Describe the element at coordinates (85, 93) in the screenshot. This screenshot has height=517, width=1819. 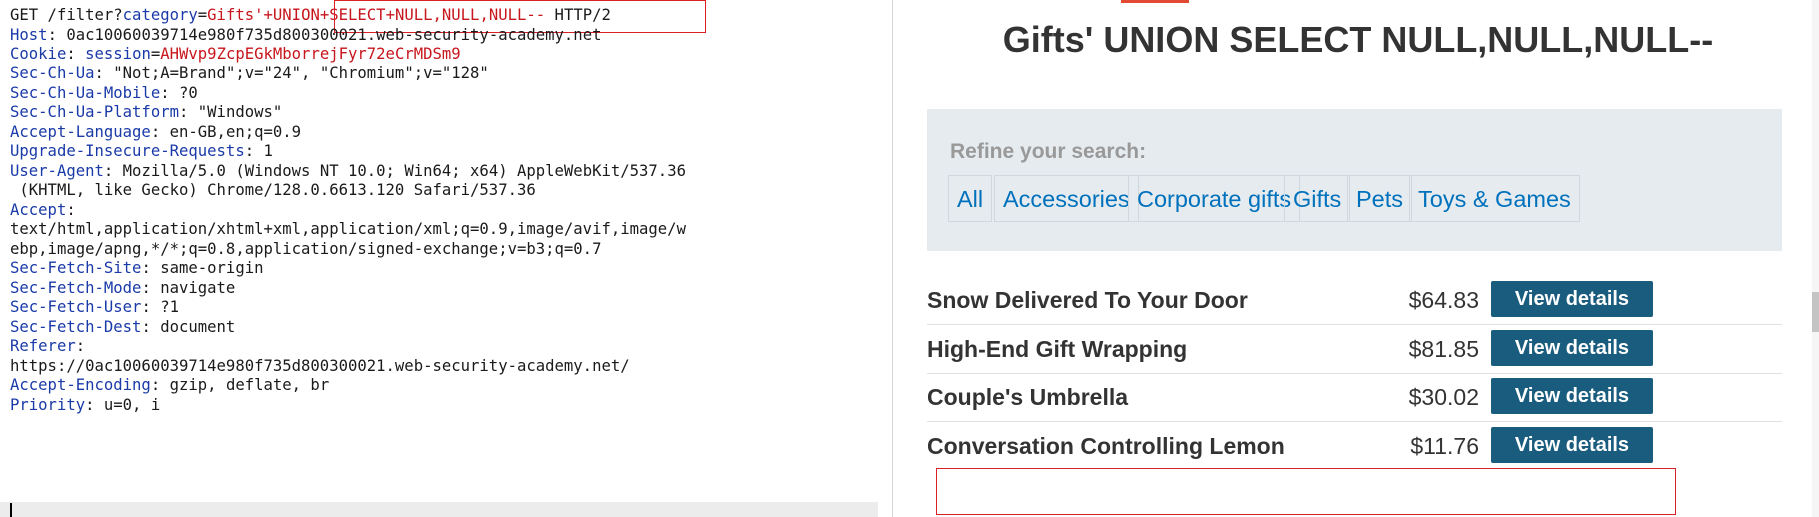
I see `header-name: Sec-Ch-Ua-Mobile` at that location.